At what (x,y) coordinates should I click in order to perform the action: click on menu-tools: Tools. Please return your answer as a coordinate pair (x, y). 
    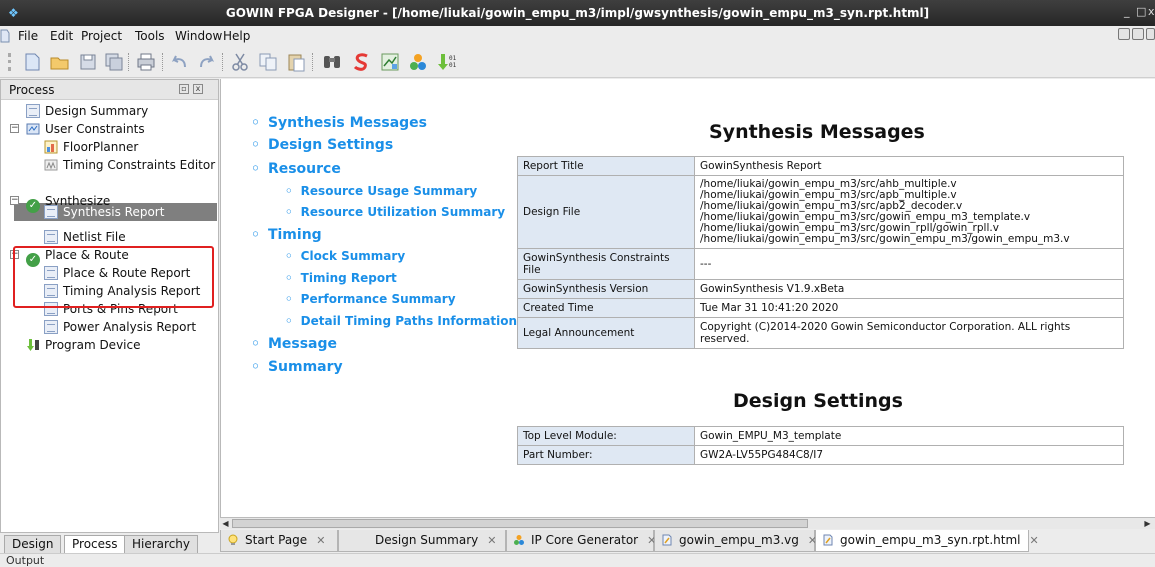
    Looking at the image, I should click on (150, 36).